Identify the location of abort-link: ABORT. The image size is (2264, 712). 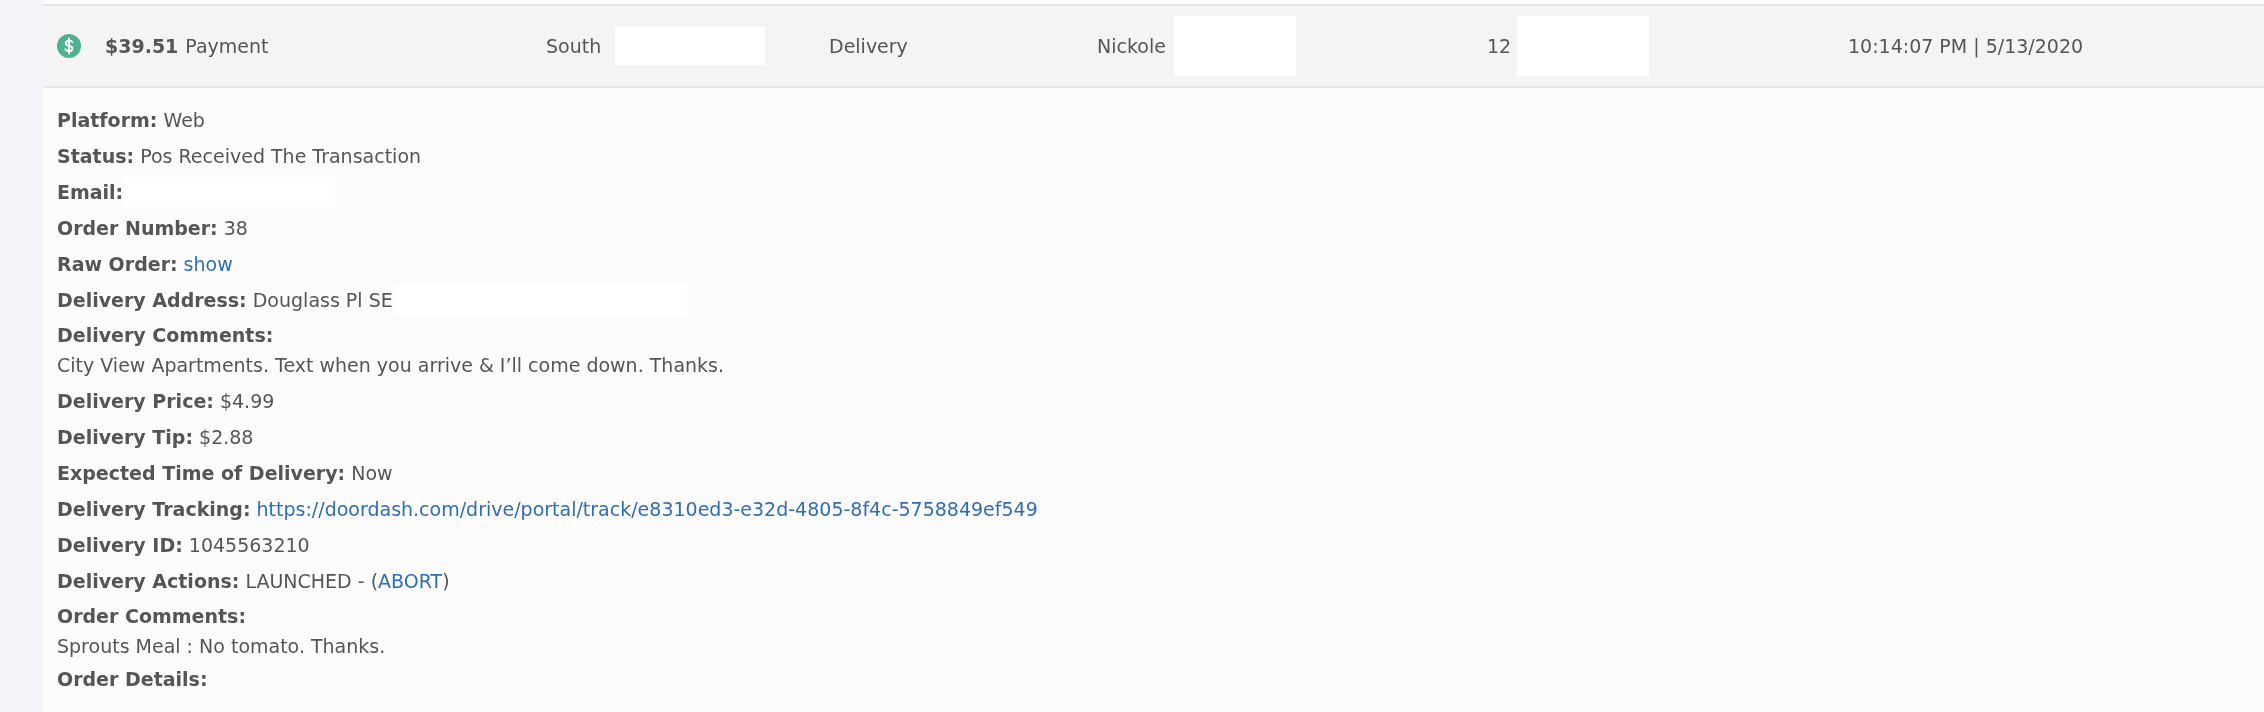
(410, 581).